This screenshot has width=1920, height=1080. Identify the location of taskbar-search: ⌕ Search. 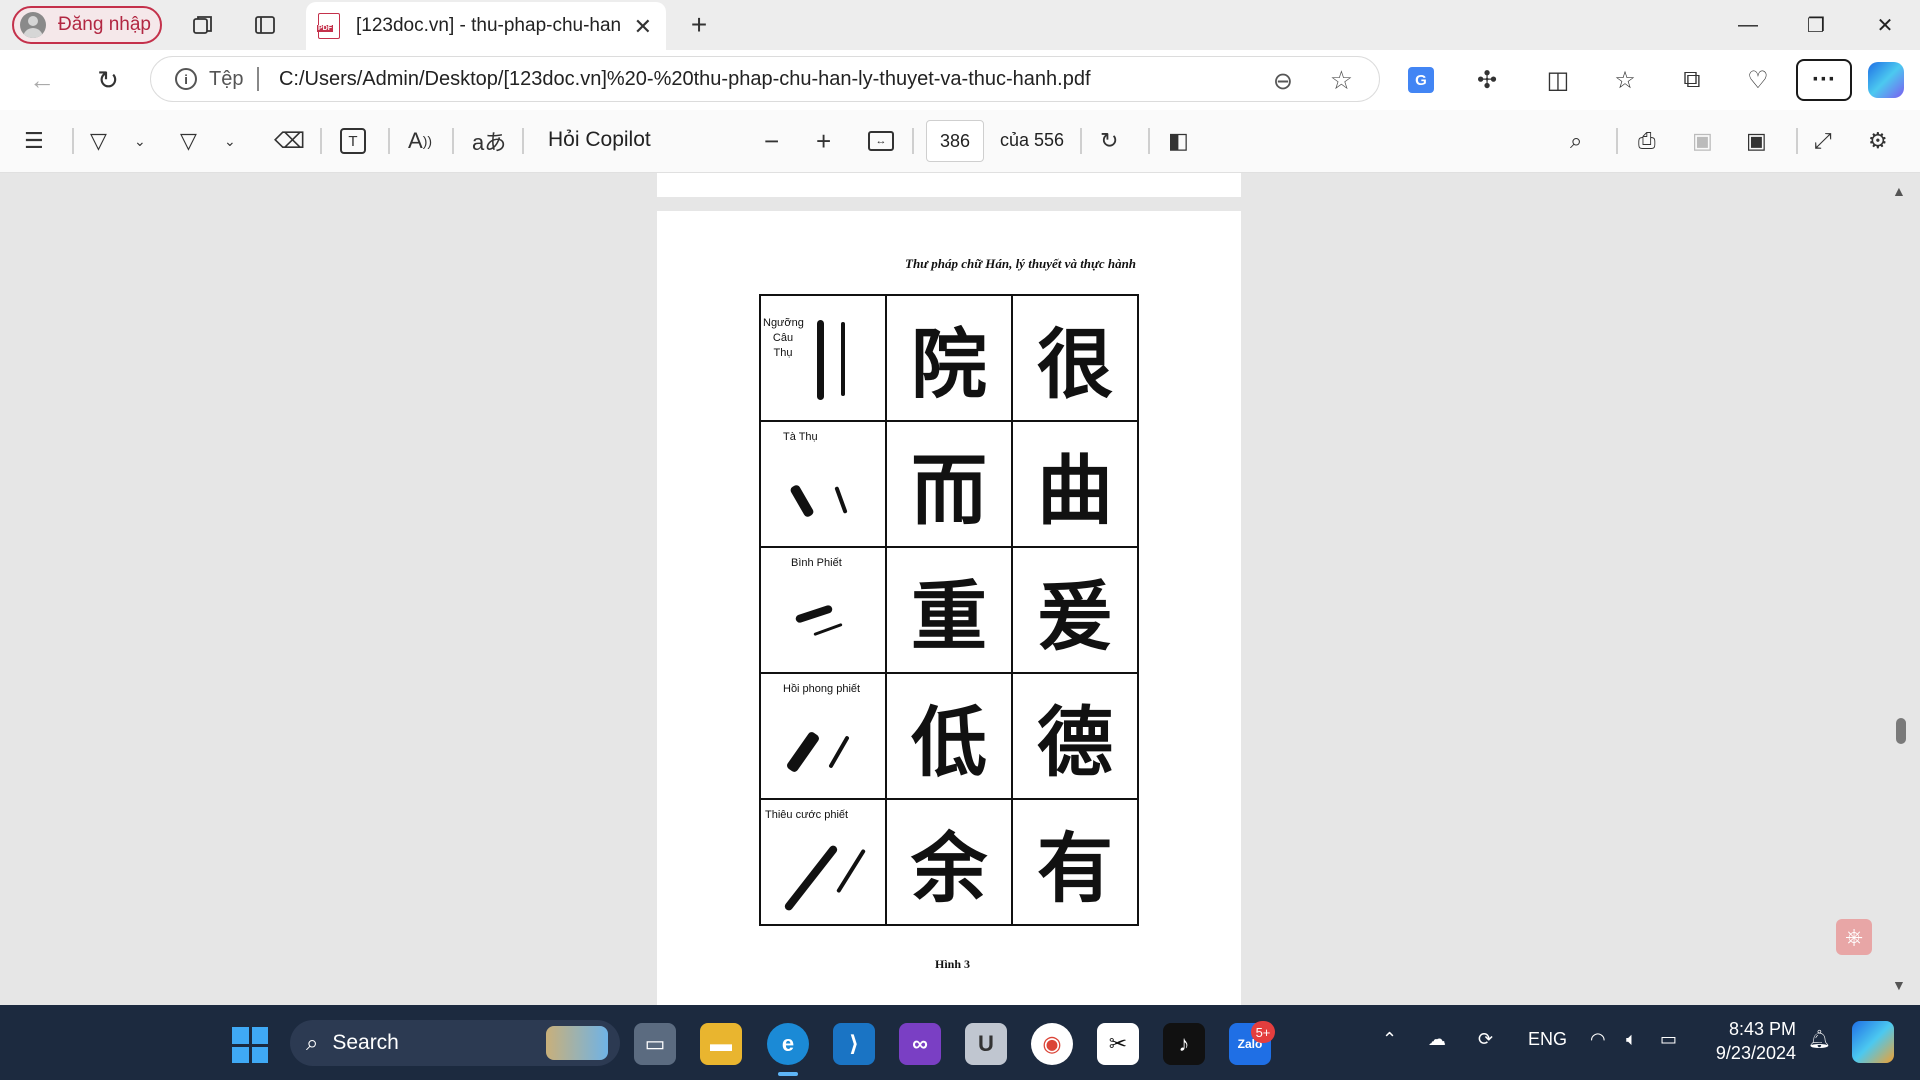
(455, 1043).